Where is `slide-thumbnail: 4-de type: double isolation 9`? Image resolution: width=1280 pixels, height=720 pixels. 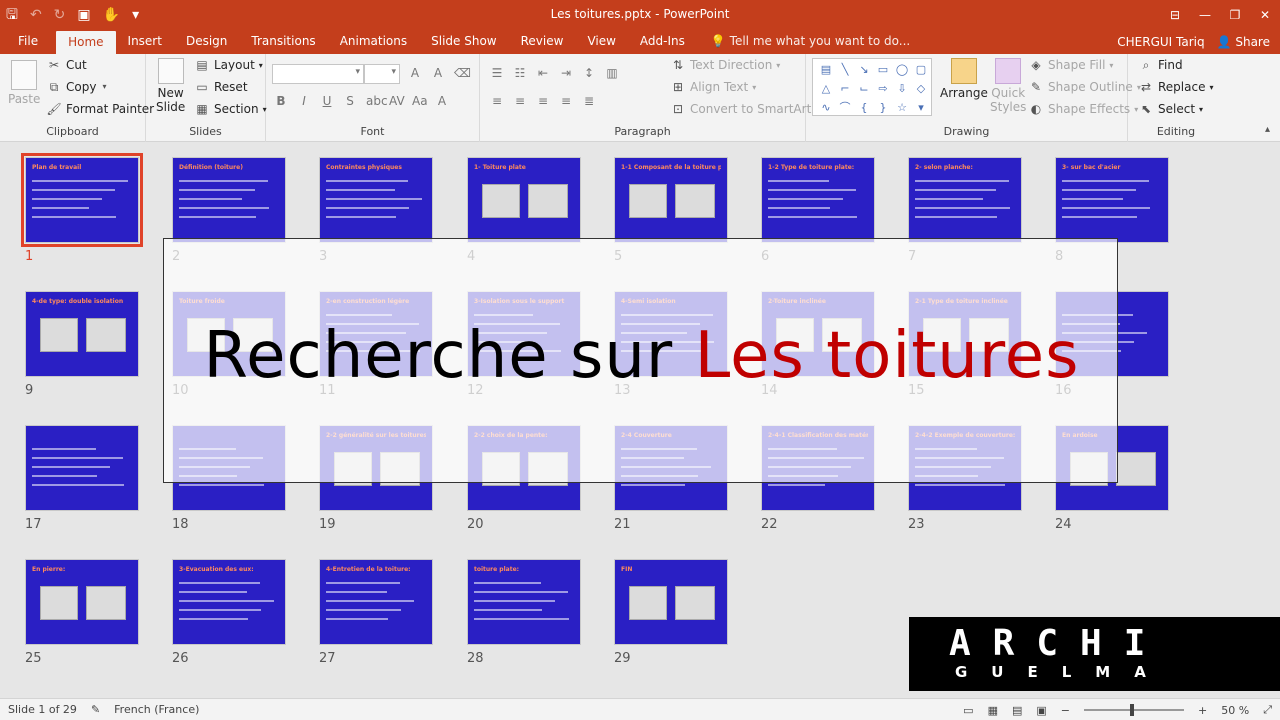 slide-thumbnail: 4-de type: double isolation 9 is located at coordinates (82, 344).